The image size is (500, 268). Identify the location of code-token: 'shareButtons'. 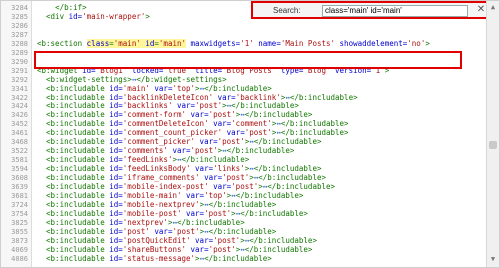
(154, 249).